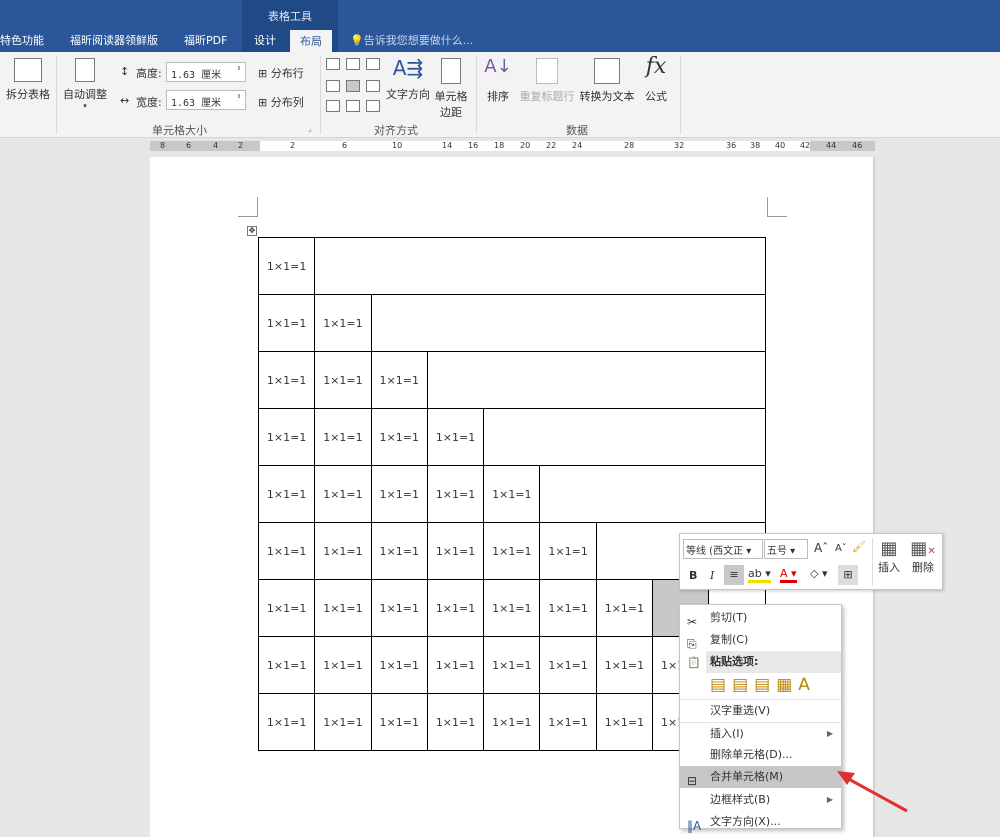  What do you see at coordinates (818, 573) in the screenshot?
I see `shading-icon: ◇ ▾` at bounding box center [818, 573].